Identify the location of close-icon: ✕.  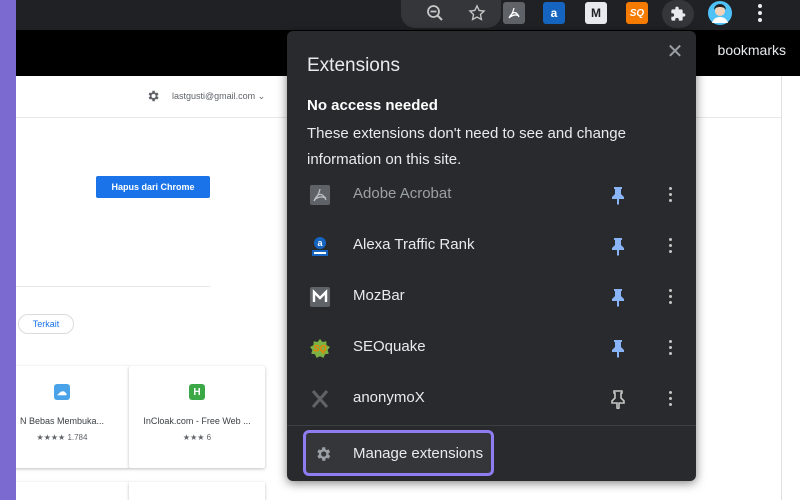
(675, 51).